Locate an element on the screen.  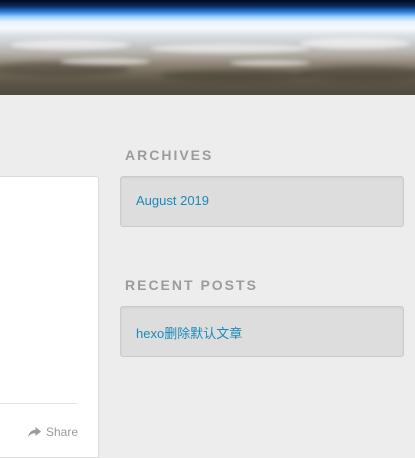
recent-post-link: hexo删除默认文章 is located at coordinates (189, 332).